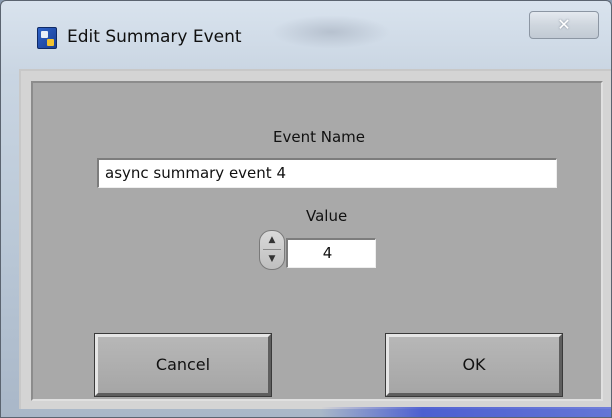 The width and height of the screenshot is (612, 418). Describe the element at coordinates (183, 365) in the screenshot. I see `cancel-button: Cancel` at that location.